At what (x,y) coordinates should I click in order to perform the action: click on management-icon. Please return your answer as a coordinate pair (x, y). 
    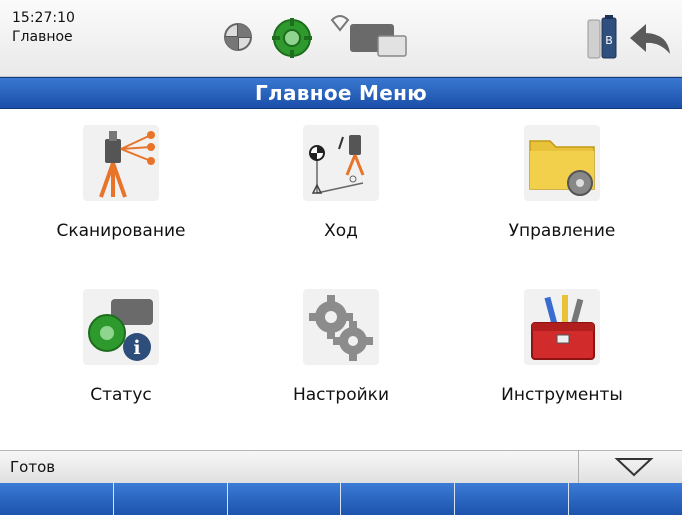
    Looking at the image, I should click on (562, 163).